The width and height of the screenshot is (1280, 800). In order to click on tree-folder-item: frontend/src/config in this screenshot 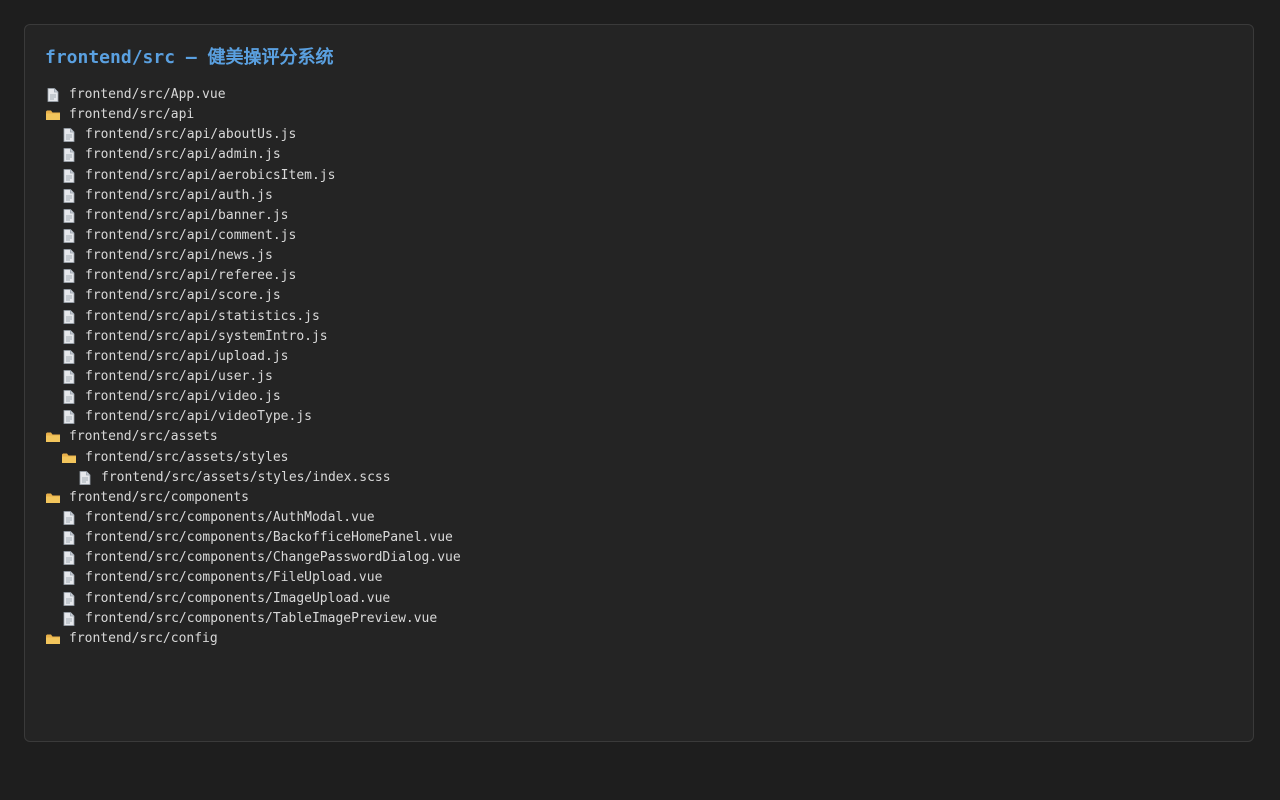, I will do `click(253, 639)`.